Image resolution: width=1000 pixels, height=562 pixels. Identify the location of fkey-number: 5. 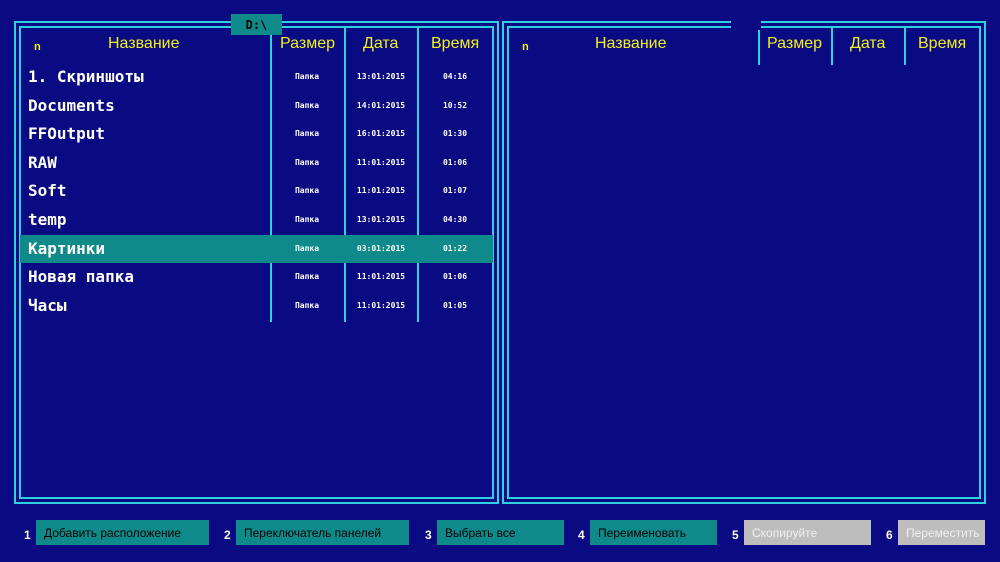
(735, 535).